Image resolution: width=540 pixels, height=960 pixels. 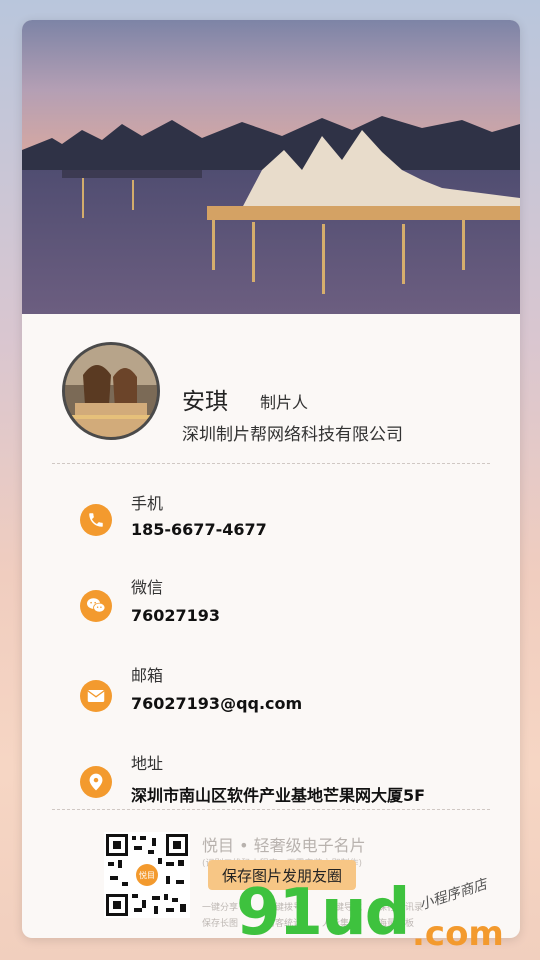 What do you see at coordinates (323, 913) in the screenshot?
I see `watermark-logo: 91ud` at bounding box center [323, 913].